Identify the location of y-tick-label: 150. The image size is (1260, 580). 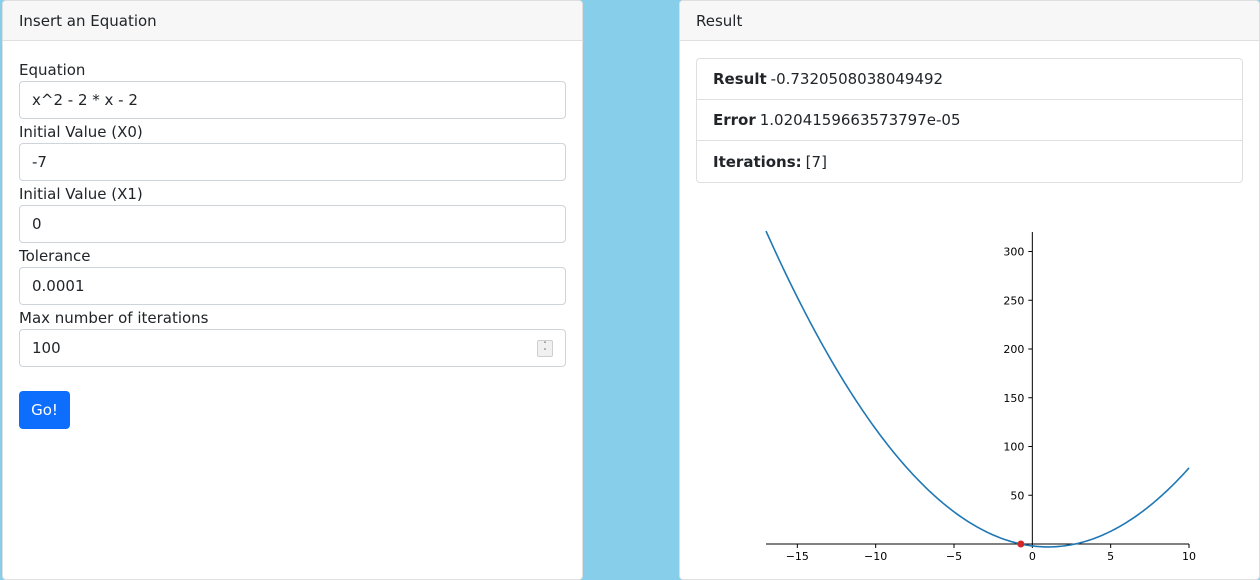
(1013, 398).